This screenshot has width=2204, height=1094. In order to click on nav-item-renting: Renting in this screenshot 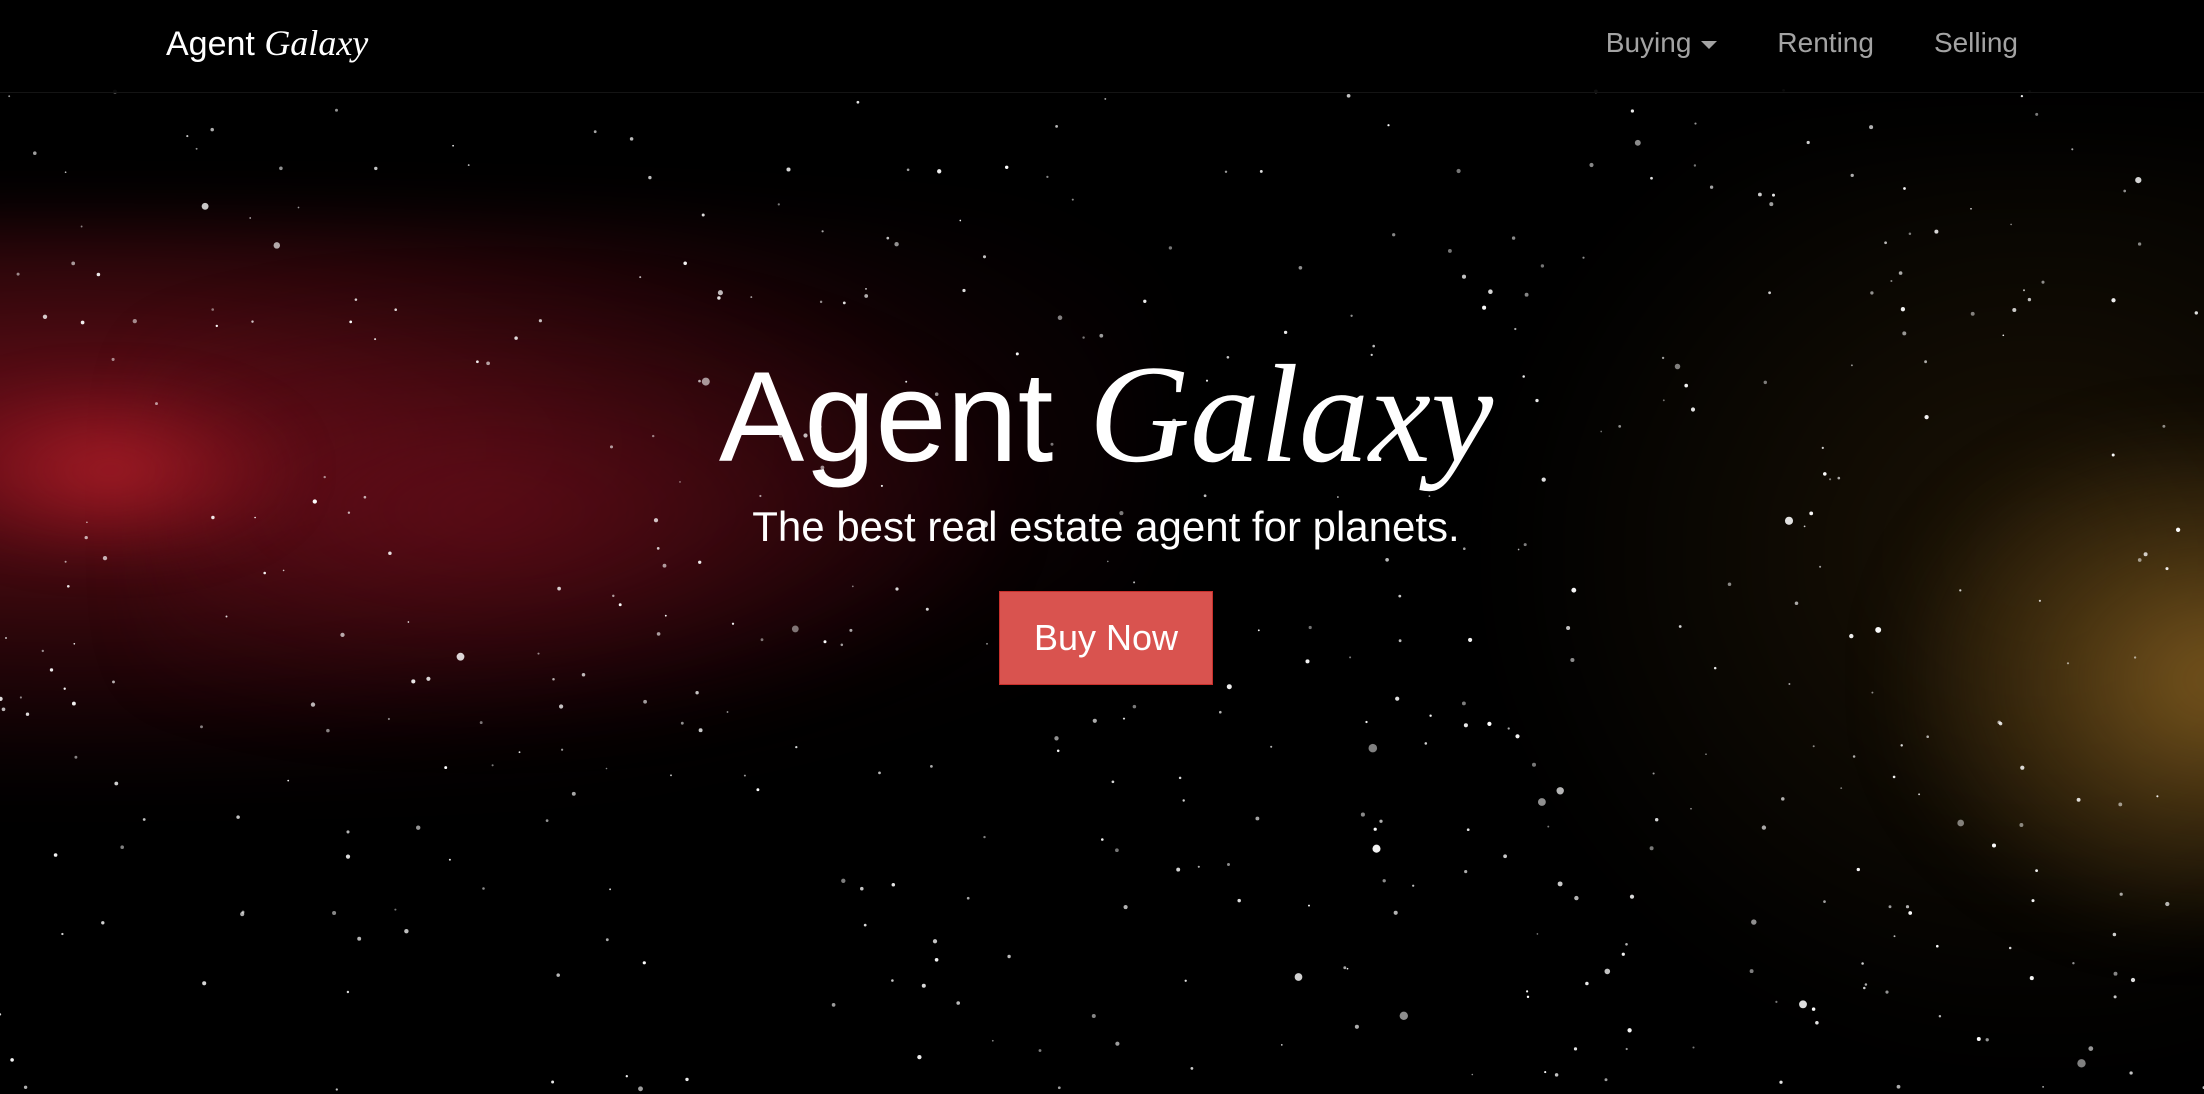, I will do `click(1825, 43)`.